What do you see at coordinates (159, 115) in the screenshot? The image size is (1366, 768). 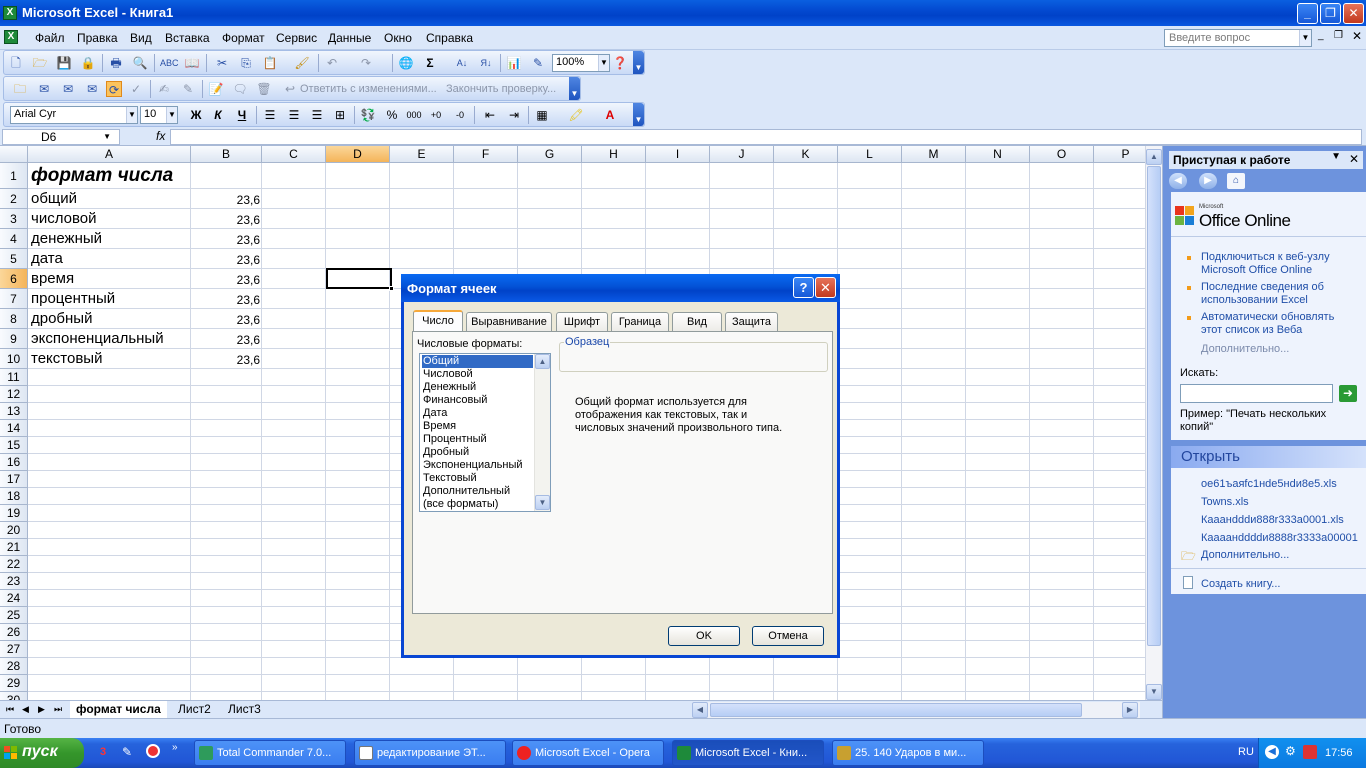 I see `font-size-select: 10 ▼` at bounding box center [159, 115].